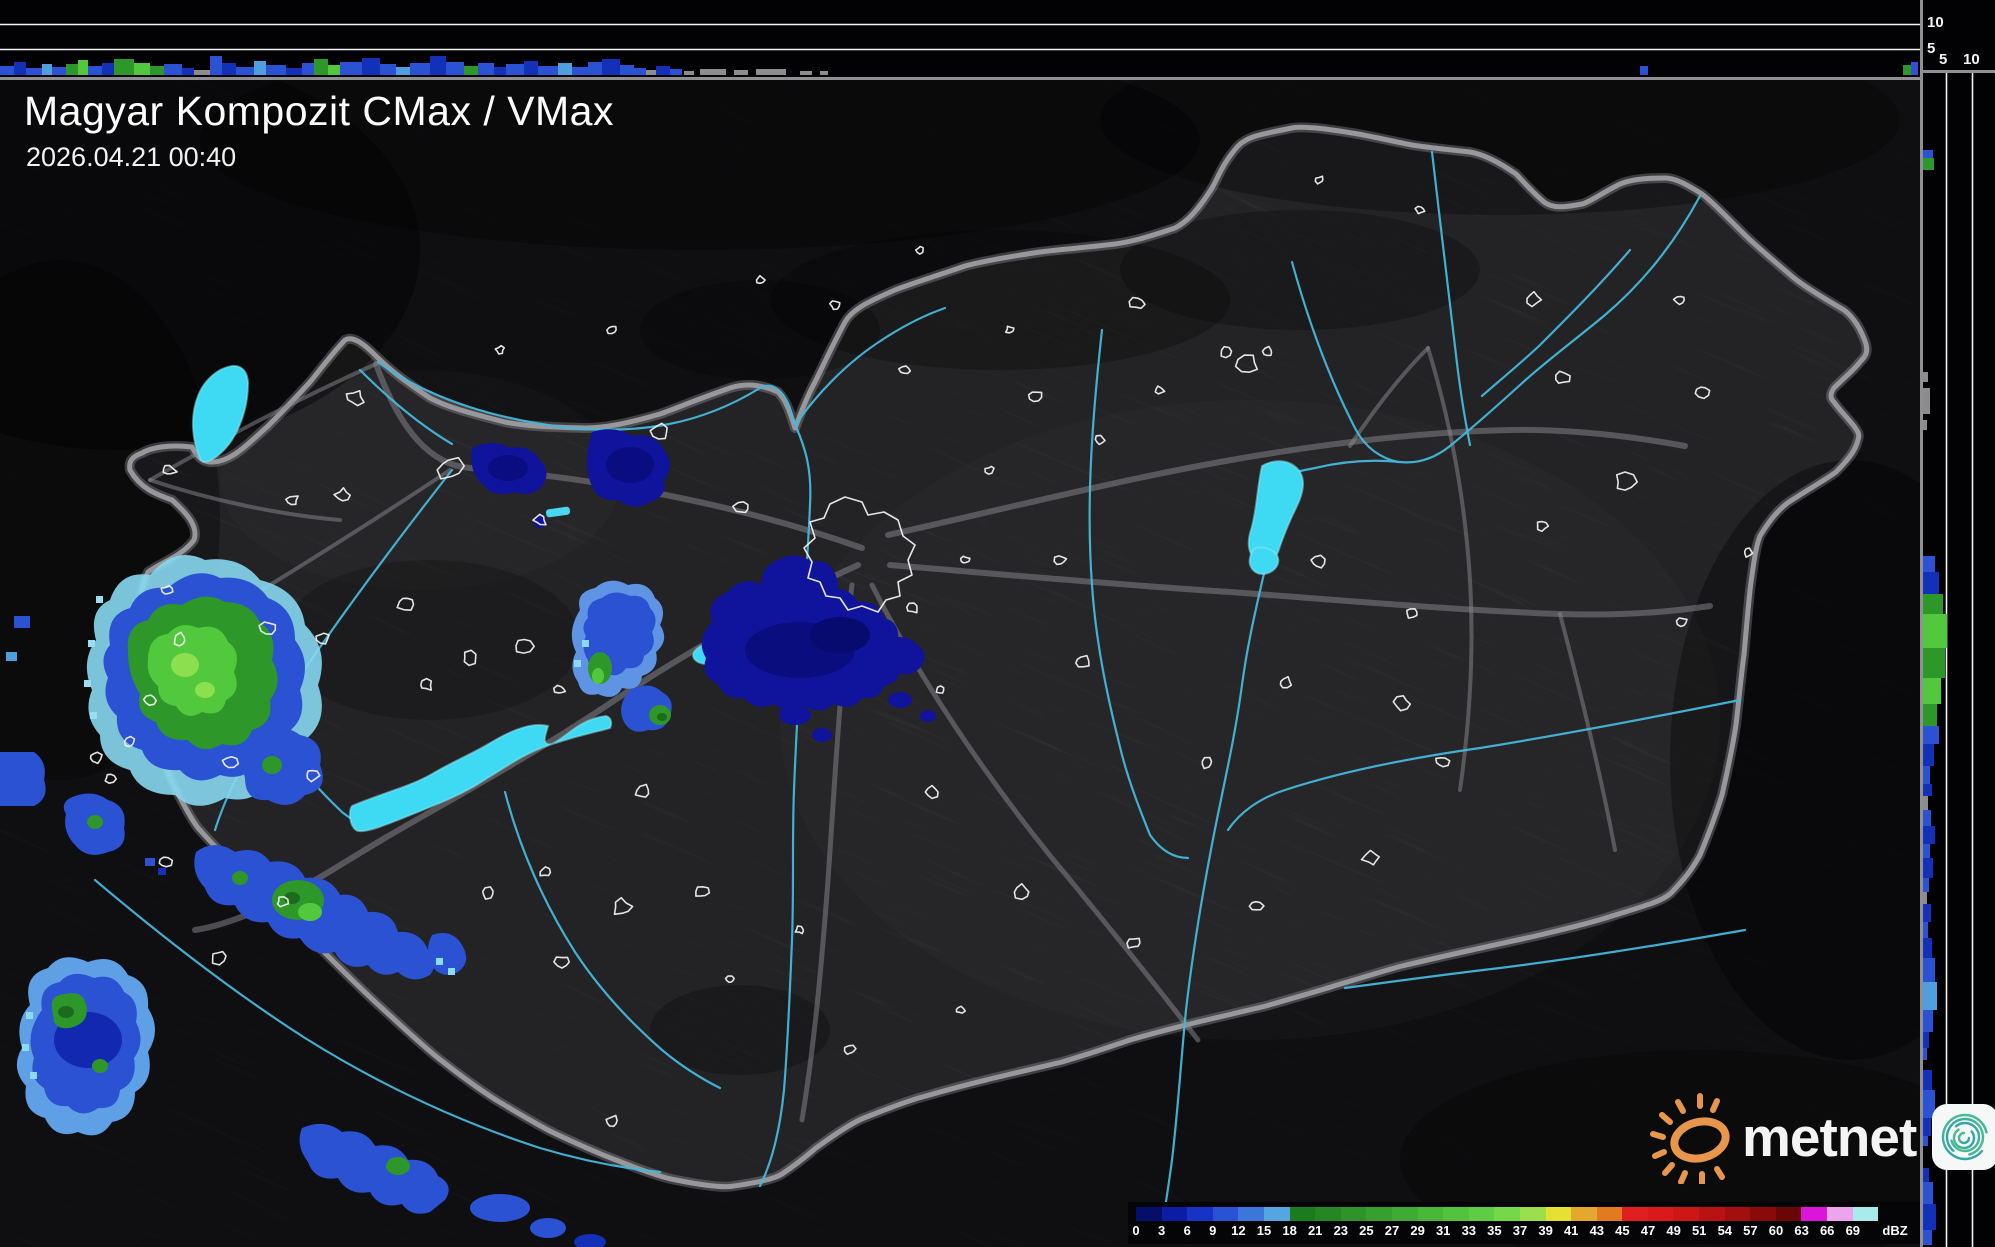 Image resolution: width=1995 pixels, height=1247 pixels. I want to click on right-panel-profile, so click(1948, 660).